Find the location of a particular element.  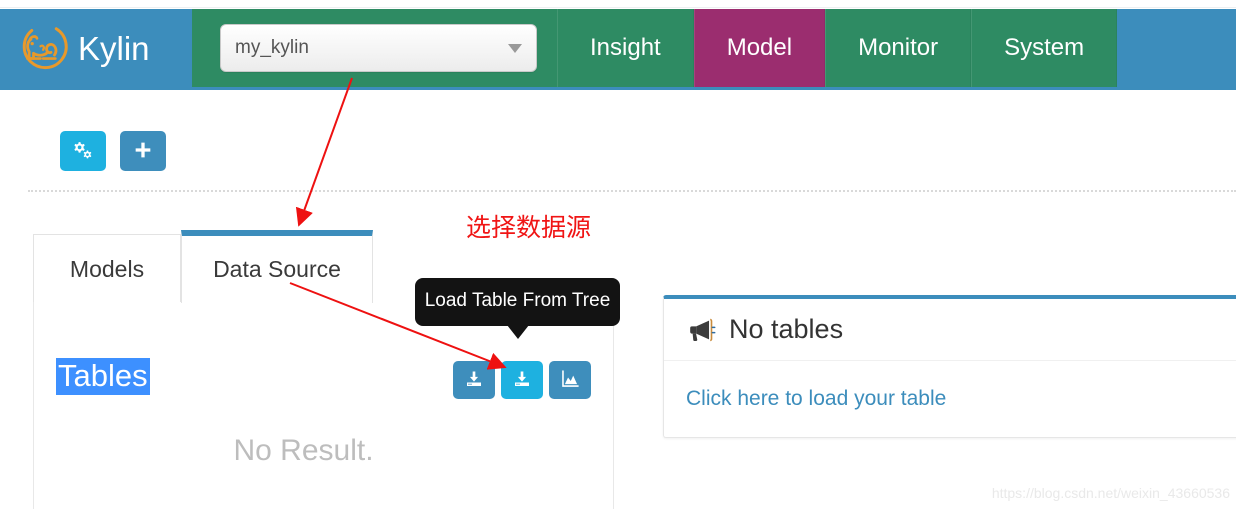

nav-tab-list: Insight Model Monitor System is located at coordinates (837, 48).